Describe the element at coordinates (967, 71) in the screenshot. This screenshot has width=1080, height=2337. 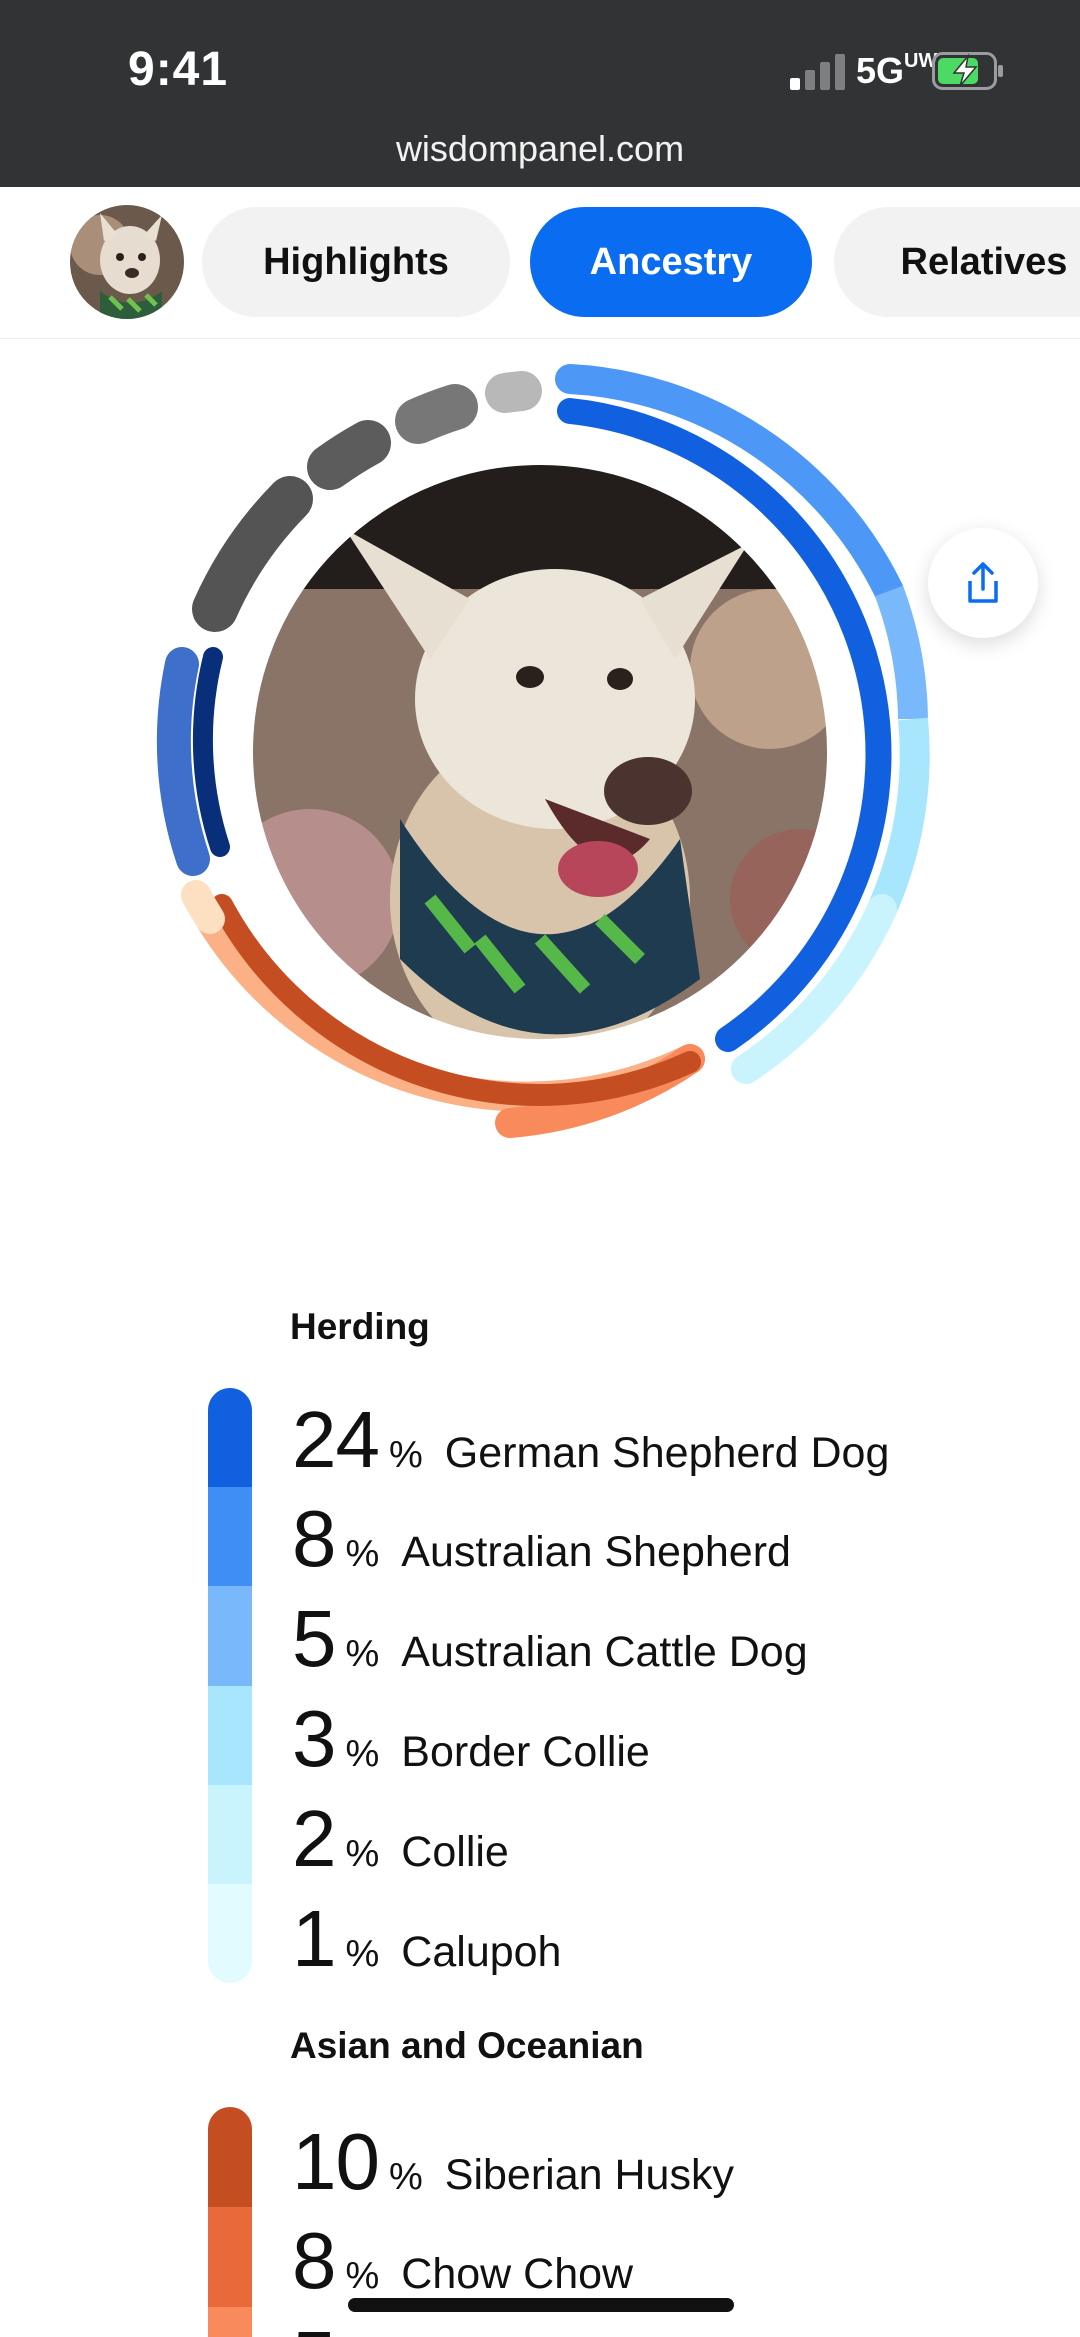
I see `battery-charging-icon` at that location.